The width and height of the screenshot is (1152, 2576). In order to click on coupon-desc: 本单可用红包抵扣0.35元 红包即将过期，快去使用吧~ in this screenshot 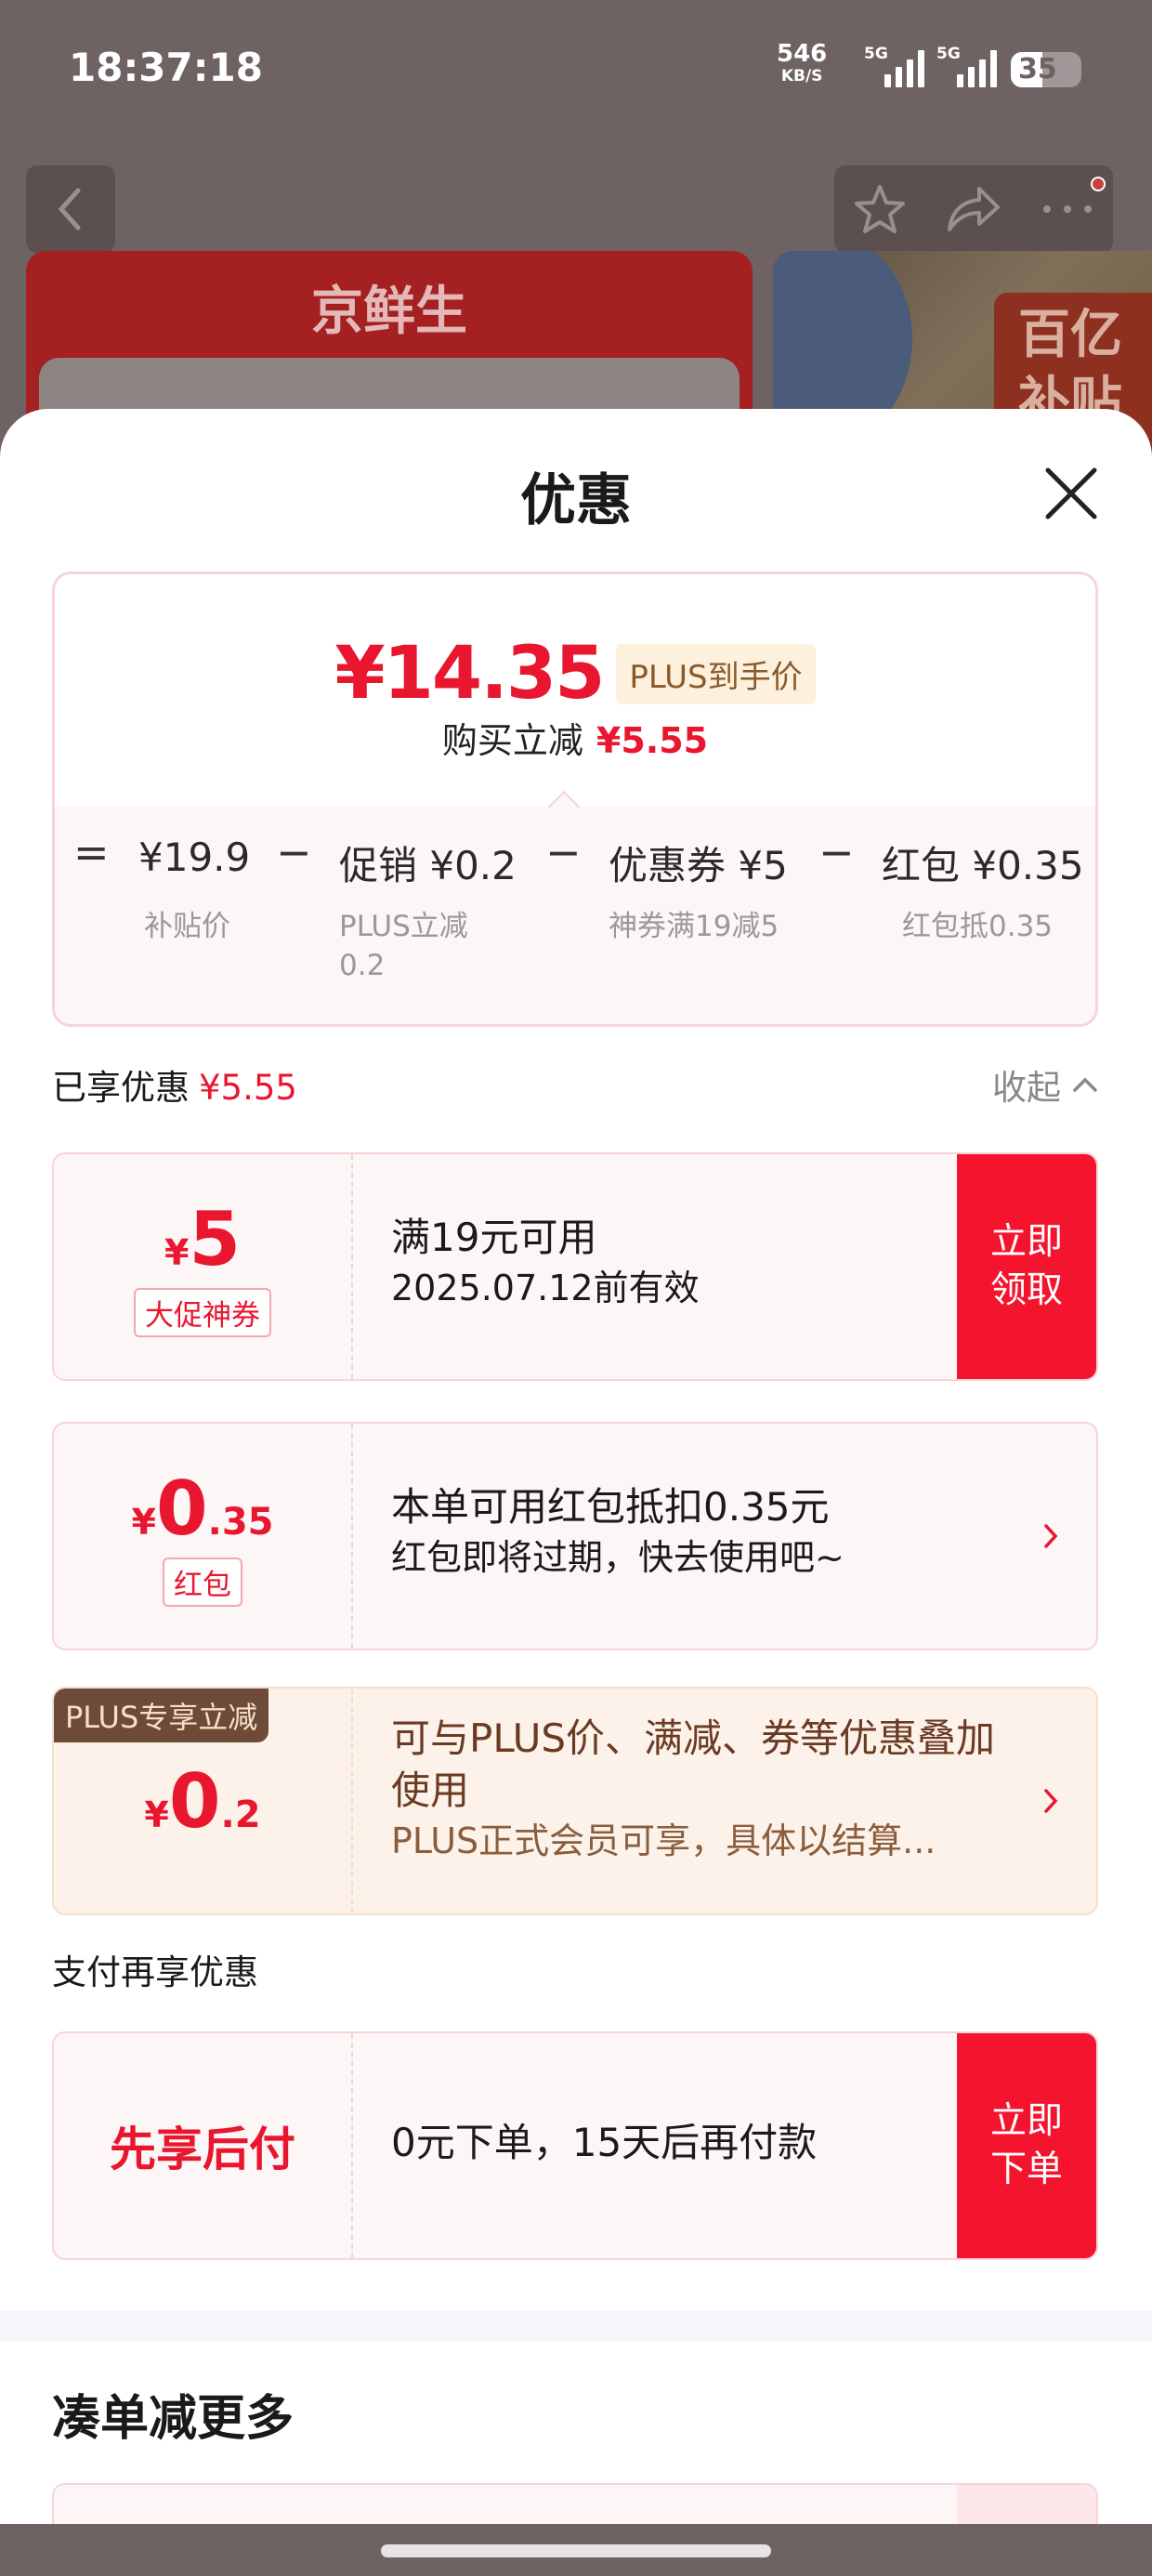, I will do `click(617, 1531)`.